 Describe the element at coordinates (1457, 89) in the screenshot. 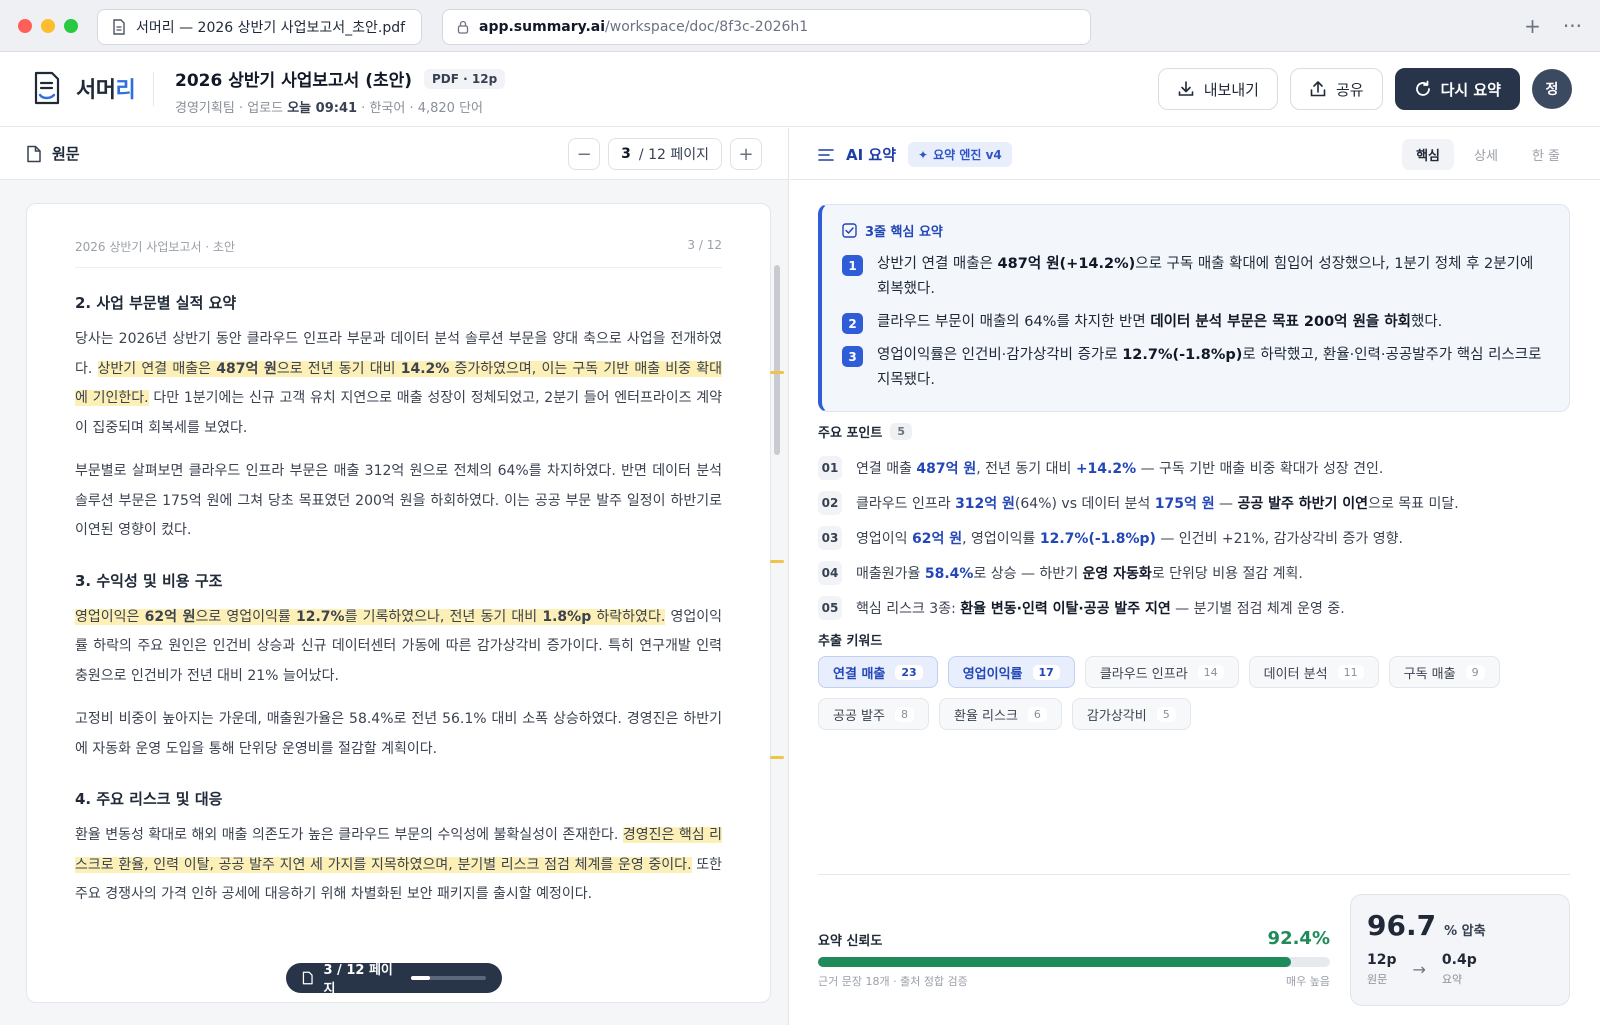

I see `resummarize-button: 다시 요약` at that location.